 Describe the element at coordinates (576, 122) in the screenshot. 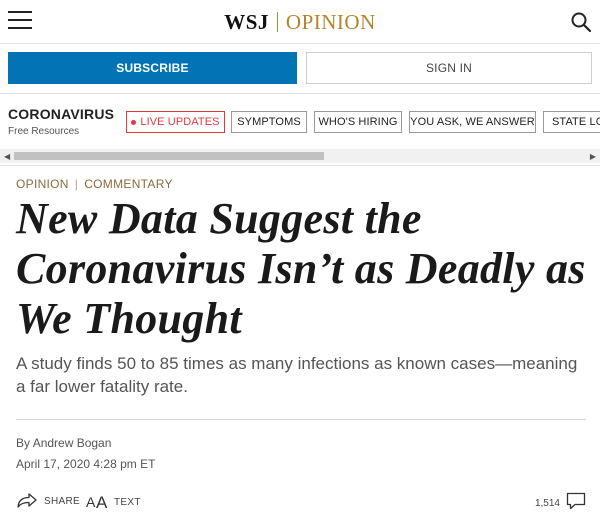

I see `nav-pill-label: STATE LOCKDOWNS` at that location.